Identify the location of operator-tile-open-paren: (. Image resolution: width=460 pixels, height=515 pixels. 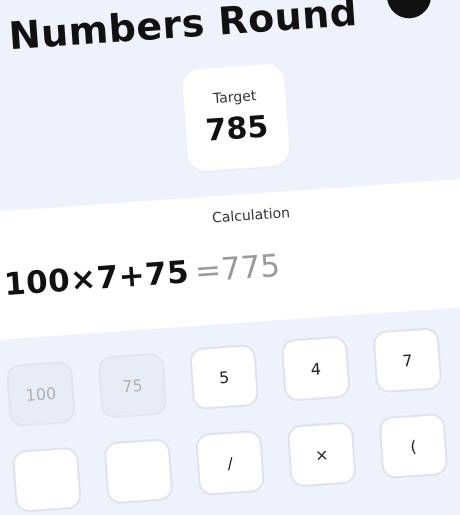
(413, 446).